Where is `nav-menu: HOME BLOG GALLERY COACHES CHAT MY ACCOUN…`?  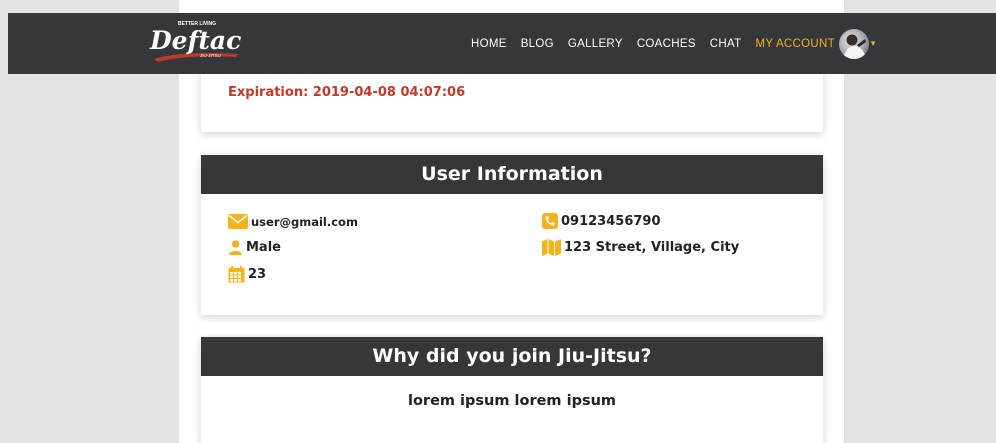 nav-menu: HOME BLOG GALLERY COACHES CHAT MY ACCOUN… is located at coordinates (673, 43).